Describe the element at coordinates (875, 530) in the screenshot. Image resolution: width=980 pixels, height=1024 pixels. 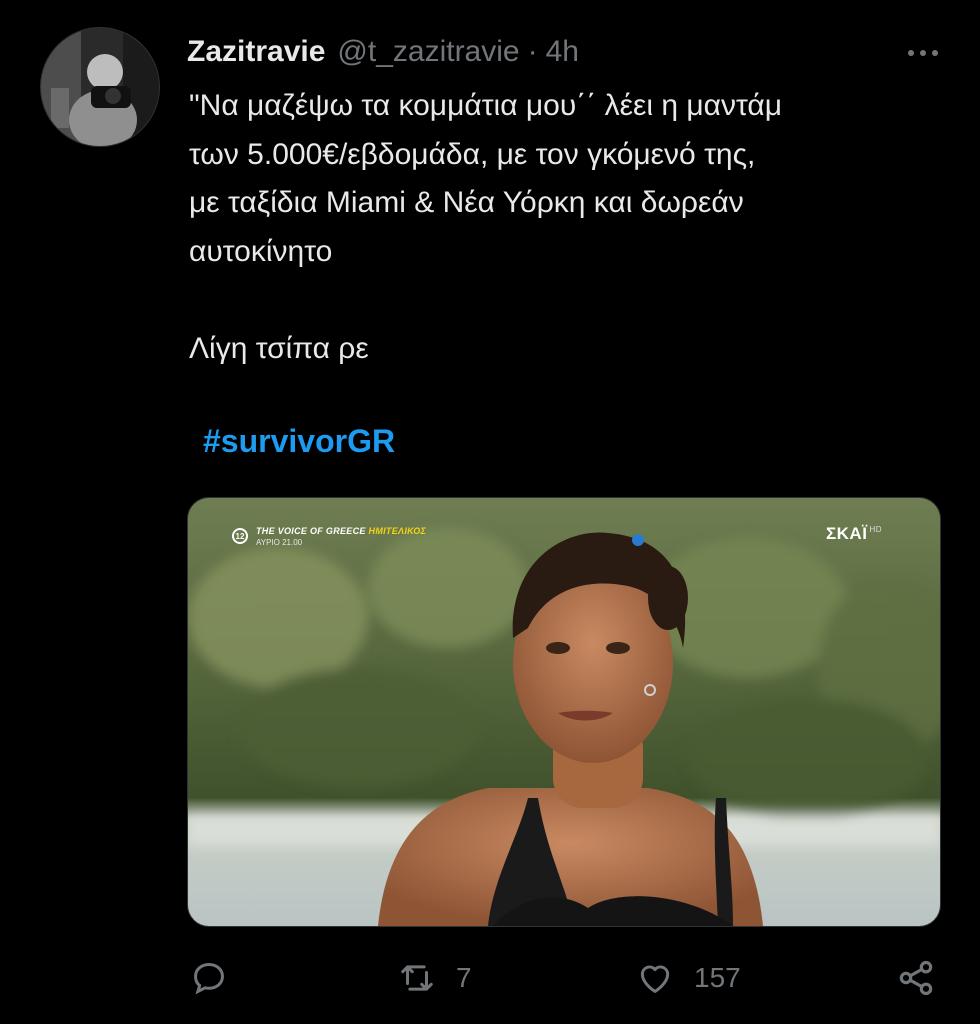
I see `channel-hd: HD` at that location.